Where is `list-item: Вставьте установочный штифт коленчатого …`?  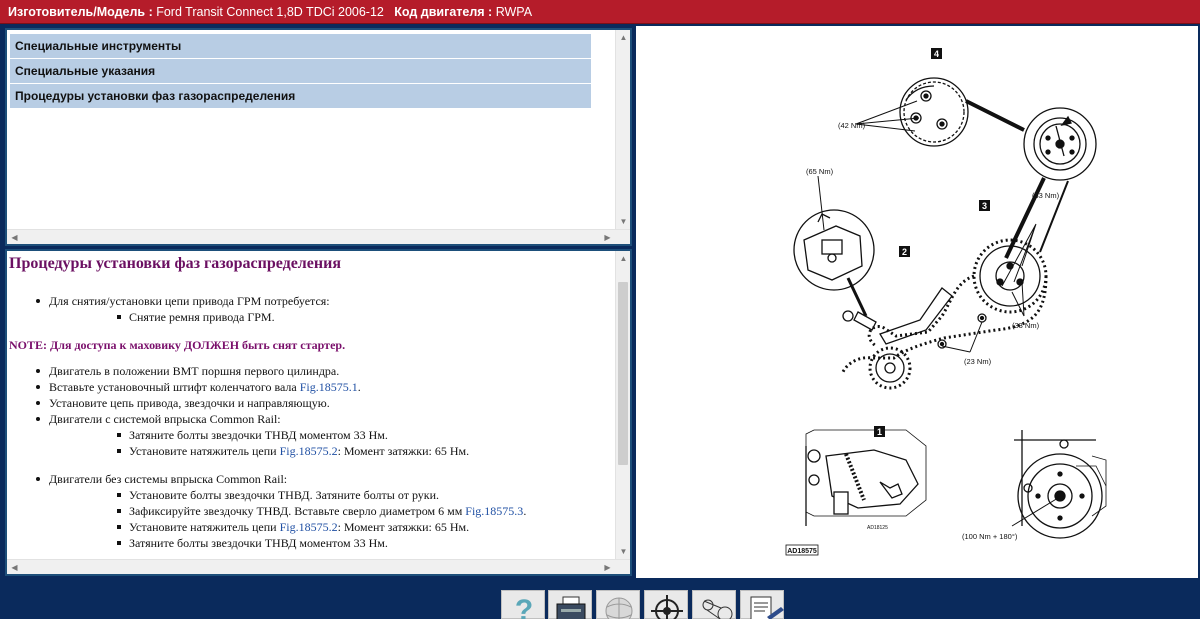
list-item: Вставьте установочный штифт коленчатого … is located at coordinates (311, 387).